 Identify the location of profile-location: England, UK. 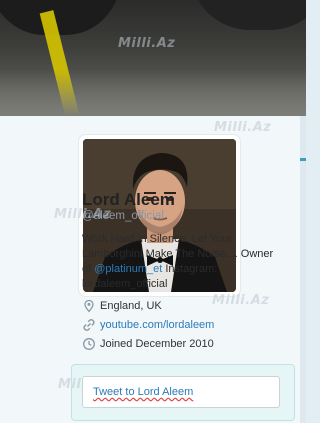
(122, 306).